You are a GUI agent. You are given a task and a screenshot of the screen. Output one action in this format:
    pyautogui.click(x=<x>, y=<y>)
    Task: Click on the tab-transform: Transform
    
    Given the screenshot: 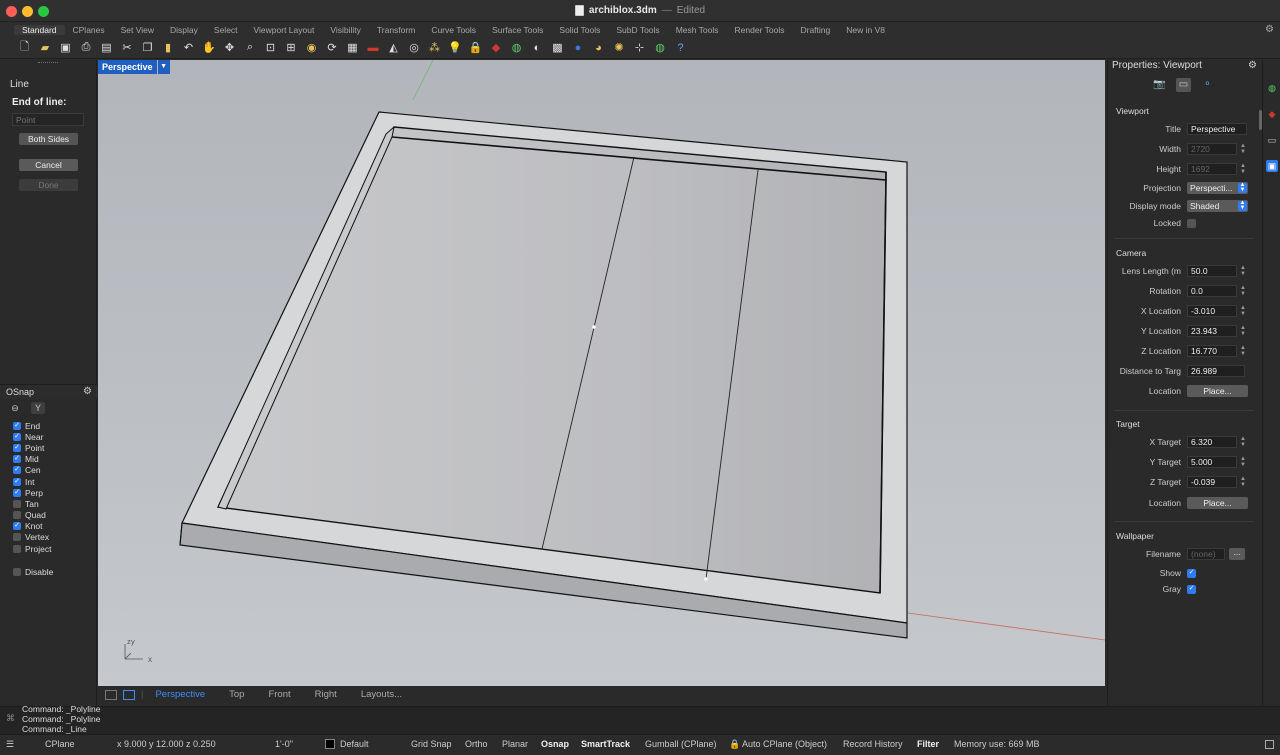 What is the action you would take?
    pyautogui.click(x=396, y=30)
    